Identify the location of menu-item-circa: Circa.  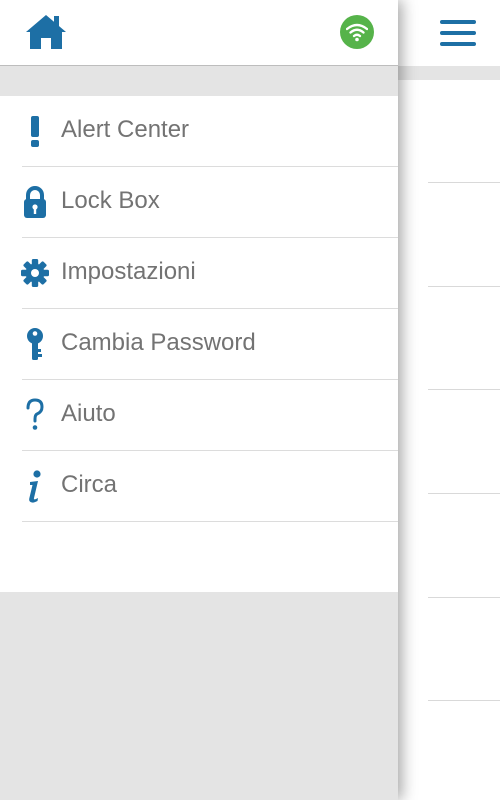
(199, 486).